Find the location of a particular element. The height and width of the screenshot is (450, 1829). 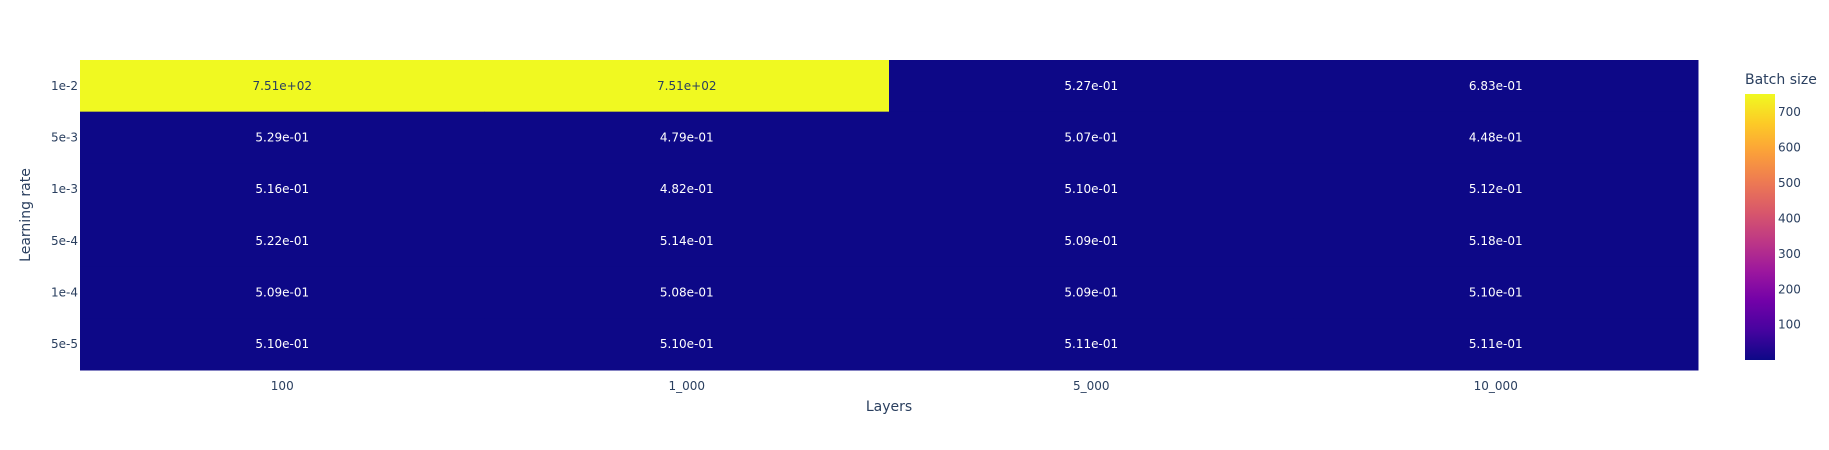

x-tick-label: 10_000 is located at coordinates (1496, 386).